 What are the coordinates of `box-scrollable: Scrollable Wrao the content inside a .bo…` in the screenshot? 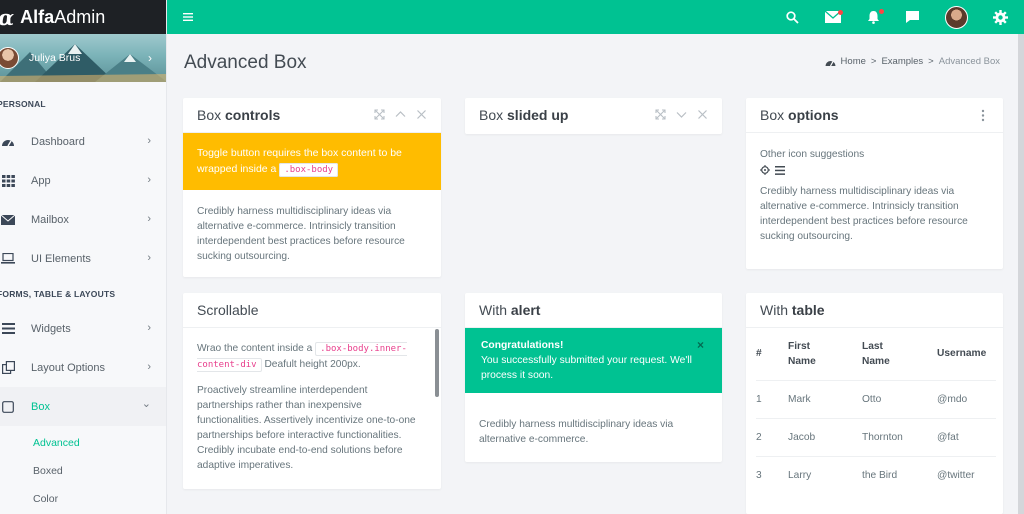 It's located at (312, 391).